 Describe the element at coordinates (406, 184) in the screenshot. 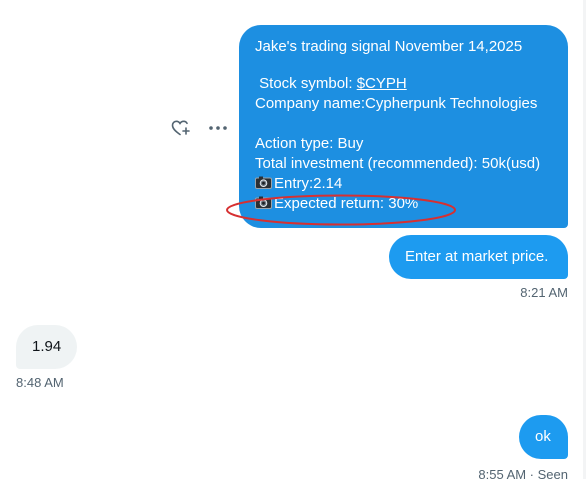

I see `entry-line: Entry:2.14` at that location.